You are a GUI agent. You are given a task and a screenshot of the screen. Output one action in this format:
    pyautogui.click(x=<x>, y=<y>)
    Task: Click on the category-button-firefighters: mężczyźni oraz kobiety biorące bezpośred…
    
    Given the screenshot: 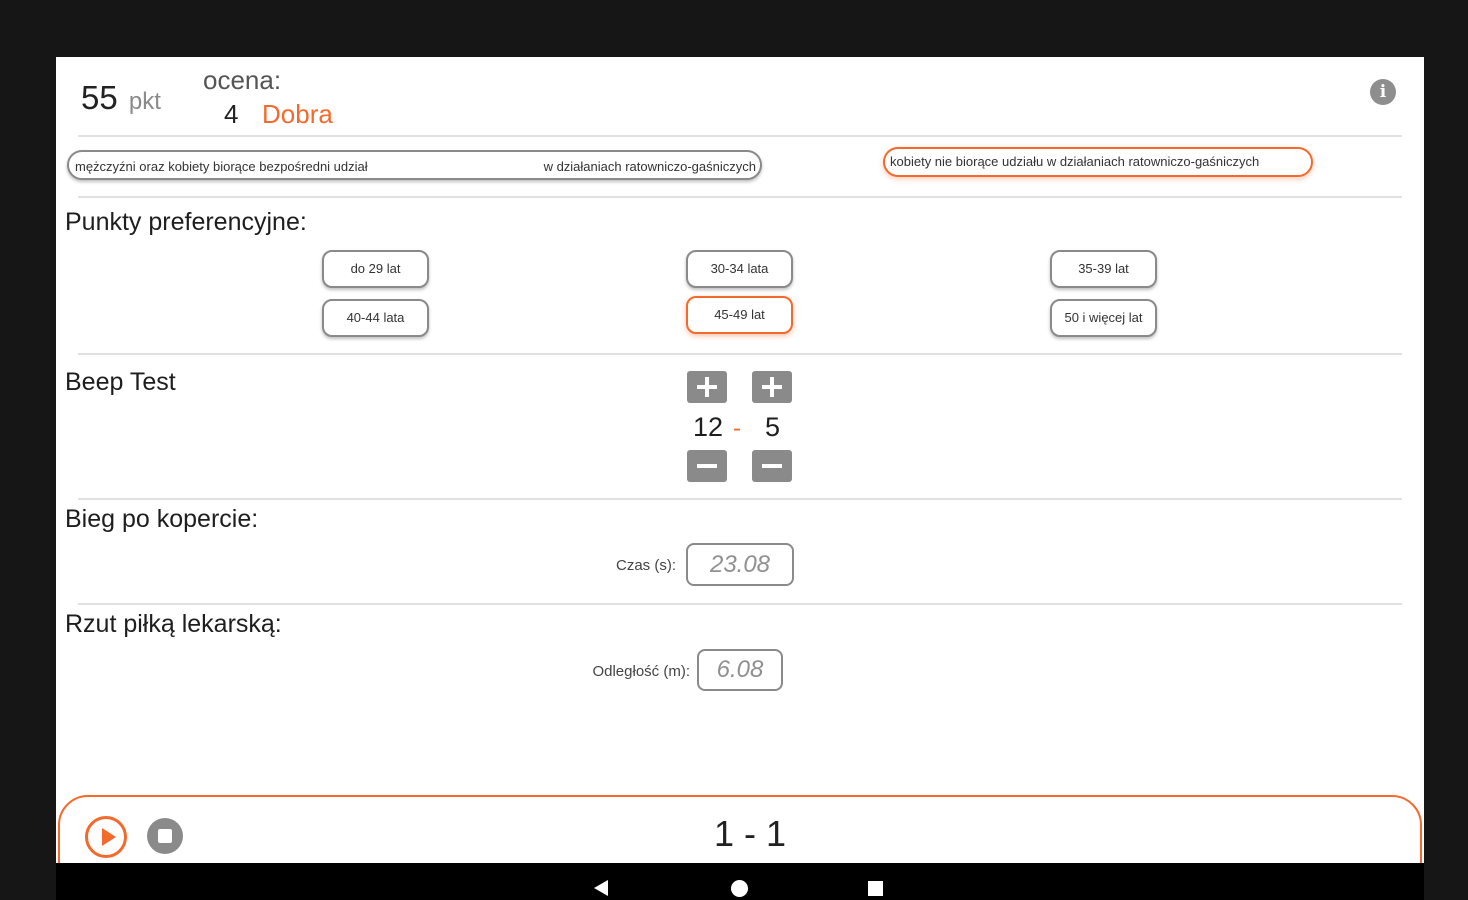 What is the action you would take?
    pyautogui.click(x=414, y=165)
    